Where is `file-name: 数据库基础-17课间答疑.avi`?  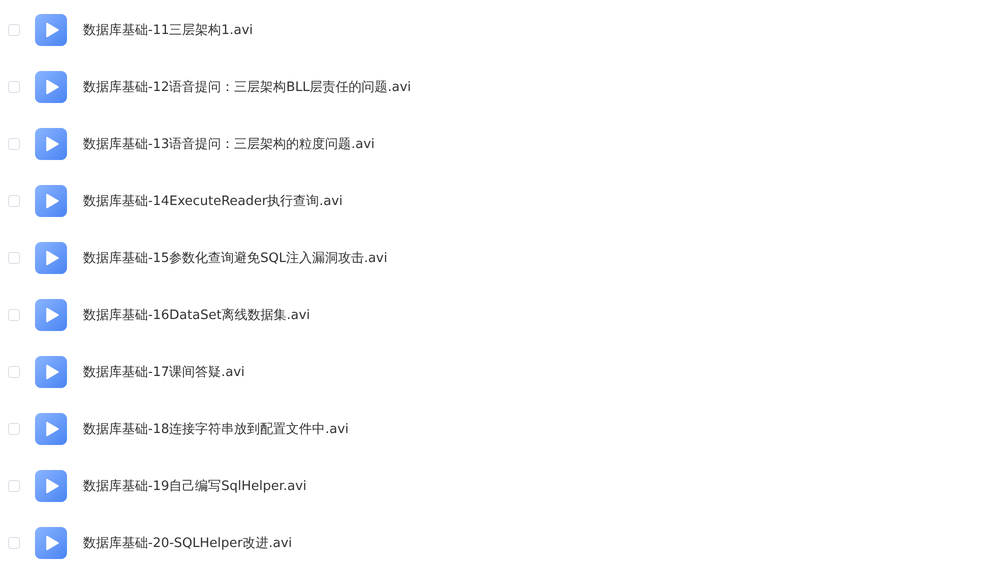
file-name: 数据库基础-17课间答疑.avi is located at coordinates (164, 371).